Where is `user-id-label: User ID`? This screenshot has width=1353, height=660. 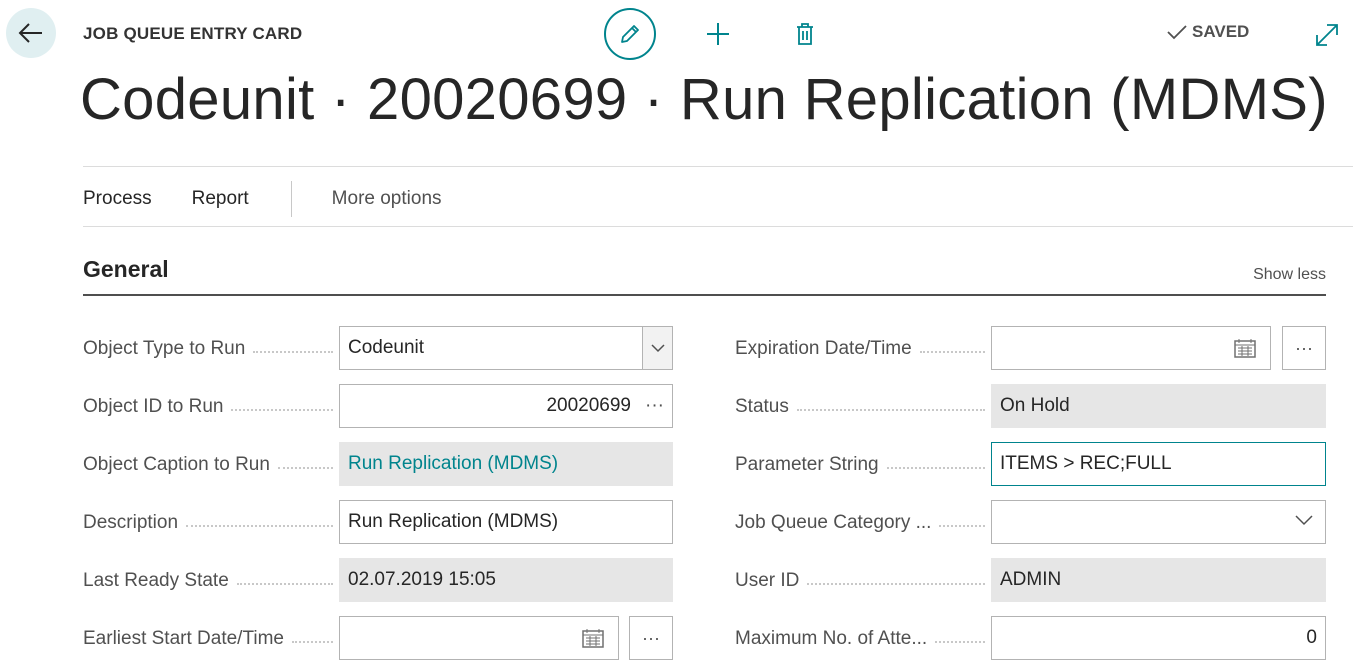
user-id-label: User ID is located at coordinates (767, 580).